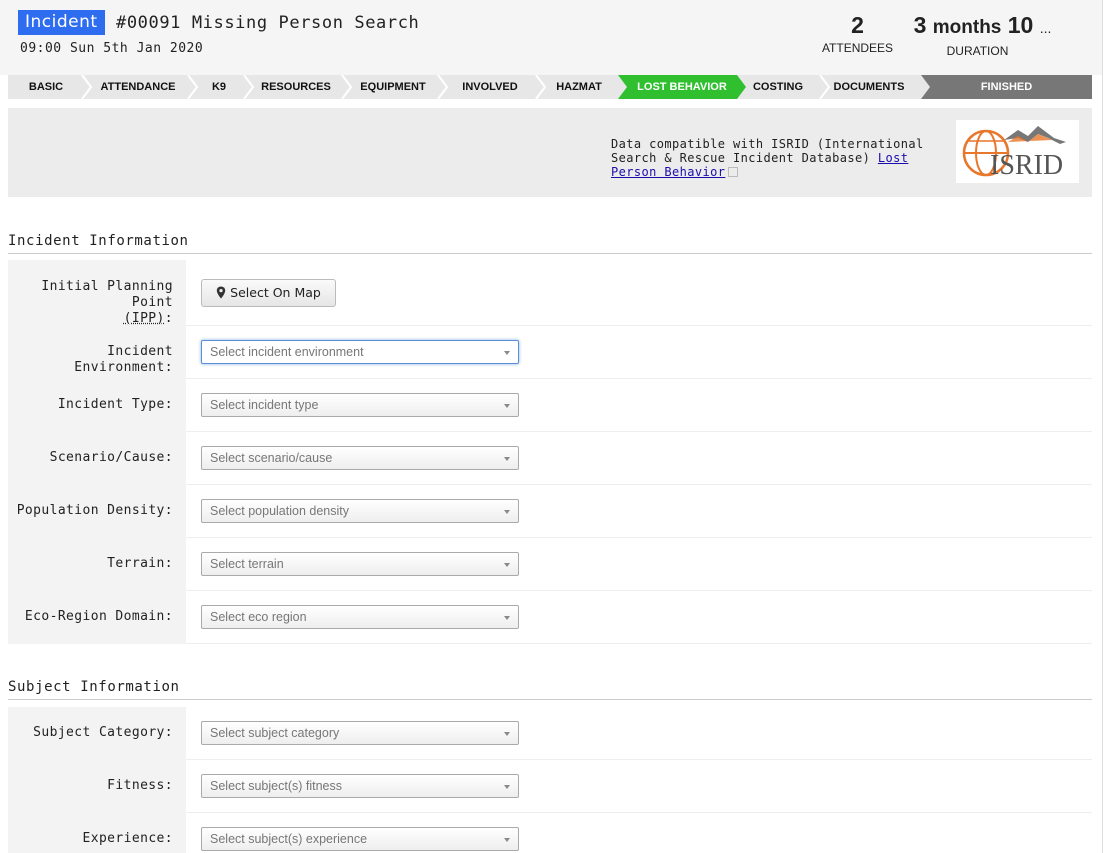 Image resolution: width=1103 pixels, height=853 pixels. Describe the element at coordinates (97, 786) in the screenshot. I see `fitness-label-cell: Fitness:` at that location.